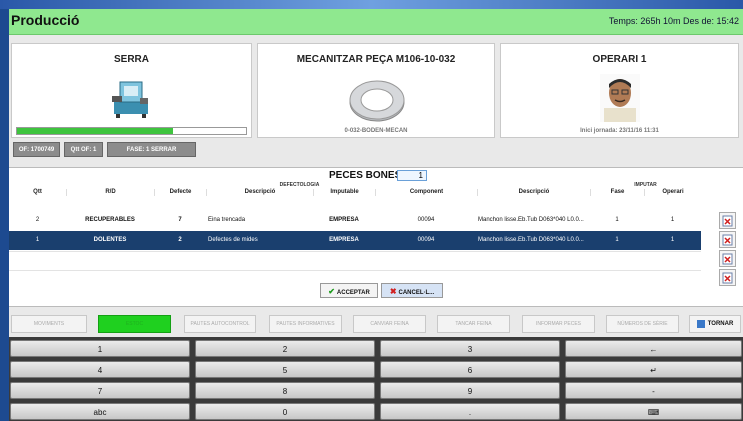 This screenshot has height=421, width=743. What do you see at coordinates (100, 348) in the screenshot?
I see `key-1: 1` at bounding box center [100, 348].